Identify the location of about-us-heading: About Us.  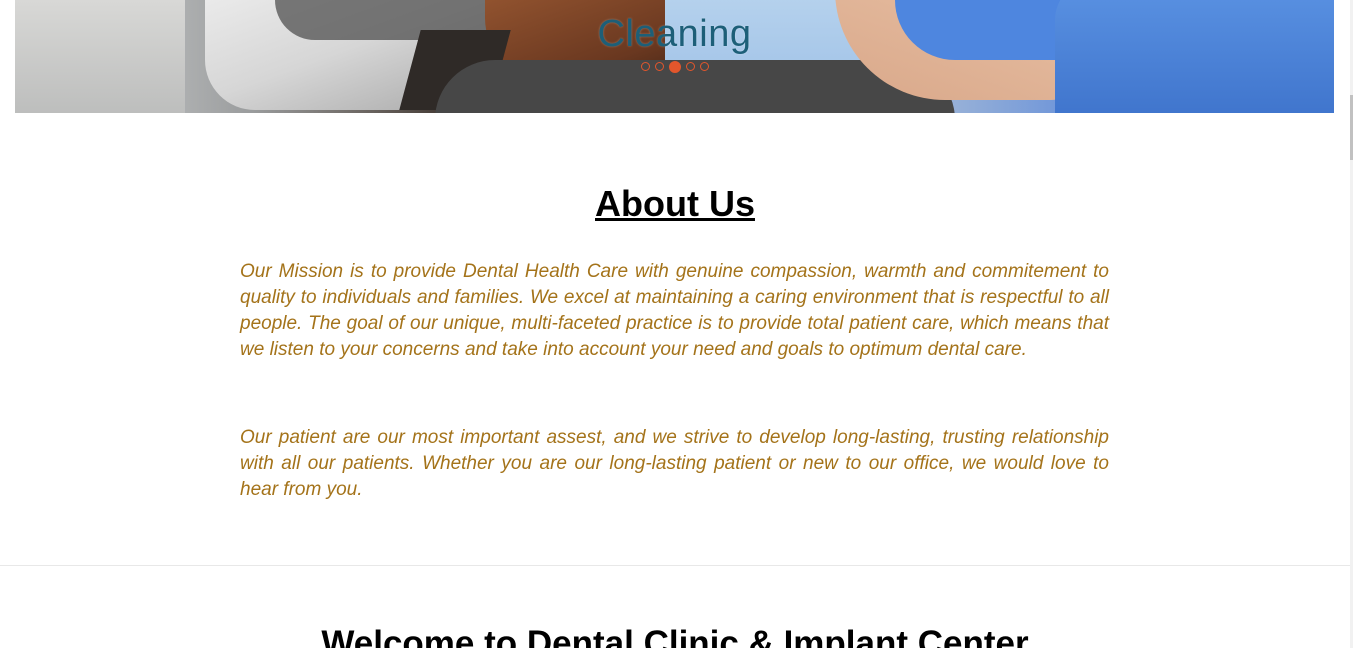
(675, 203).